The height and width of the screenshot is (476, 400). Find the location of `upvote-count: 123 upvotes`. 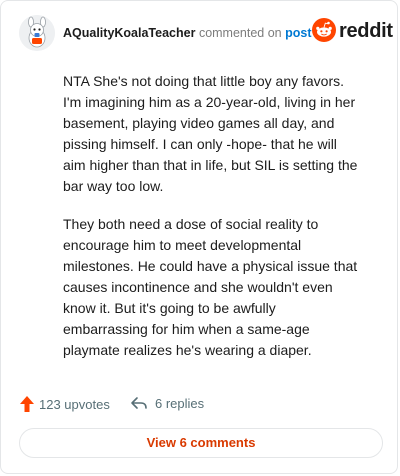

upvote-count: 123 upvotes is located at coordinates (74, 404).